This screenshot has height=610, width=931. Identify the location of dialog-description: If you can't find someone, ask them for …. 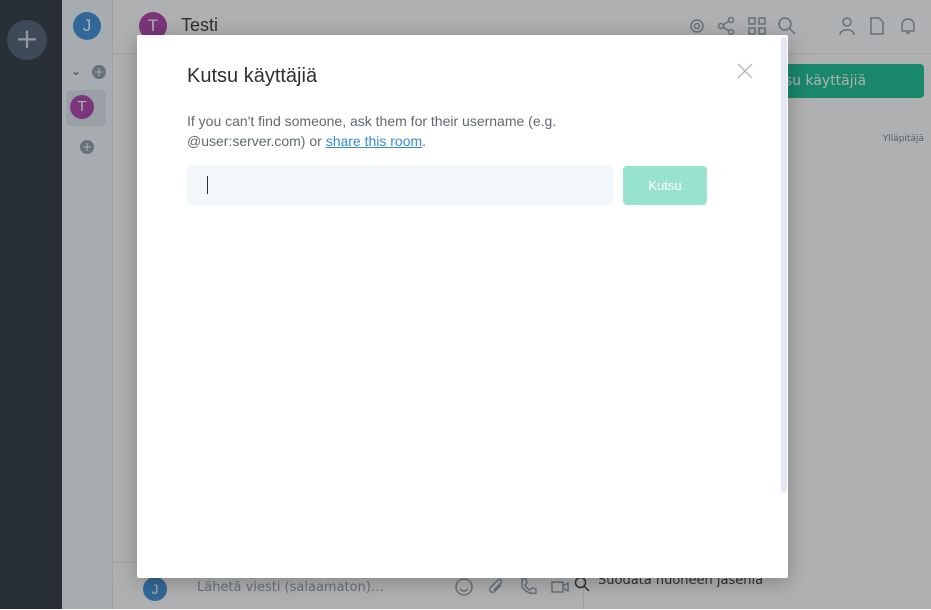
(397, 131).